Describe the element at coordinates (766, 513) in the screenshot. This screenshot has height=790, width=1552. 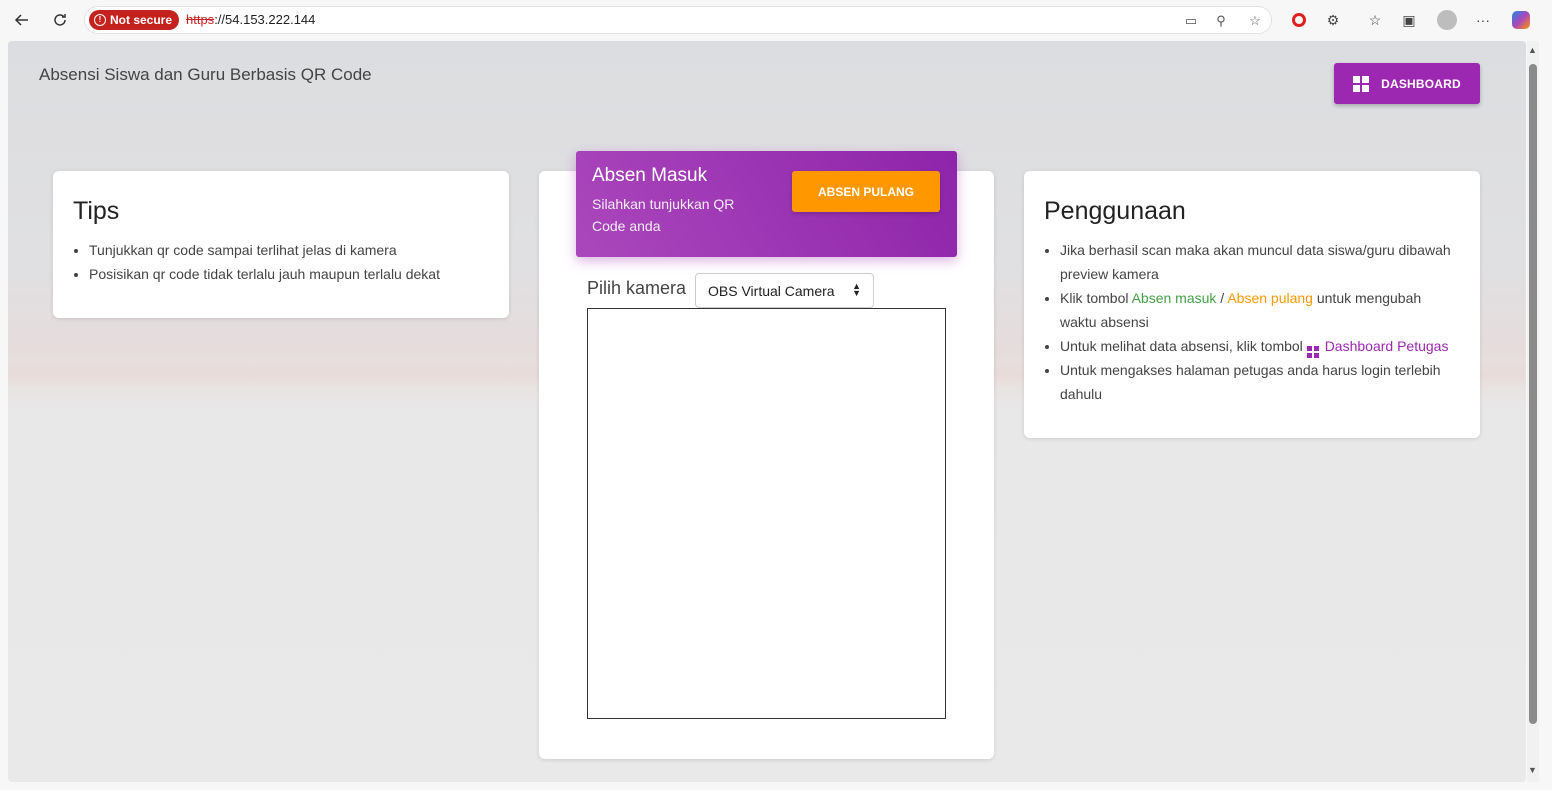
I see `camera-preview` at that location.